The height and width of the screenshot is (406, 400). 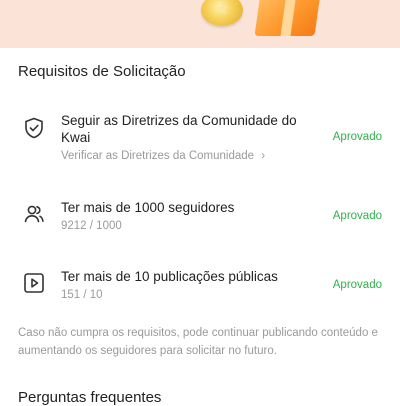 What do you see at coordinates (34, 283) in the screenshot?
I see `play-icon` at bounding box center [34, 283].